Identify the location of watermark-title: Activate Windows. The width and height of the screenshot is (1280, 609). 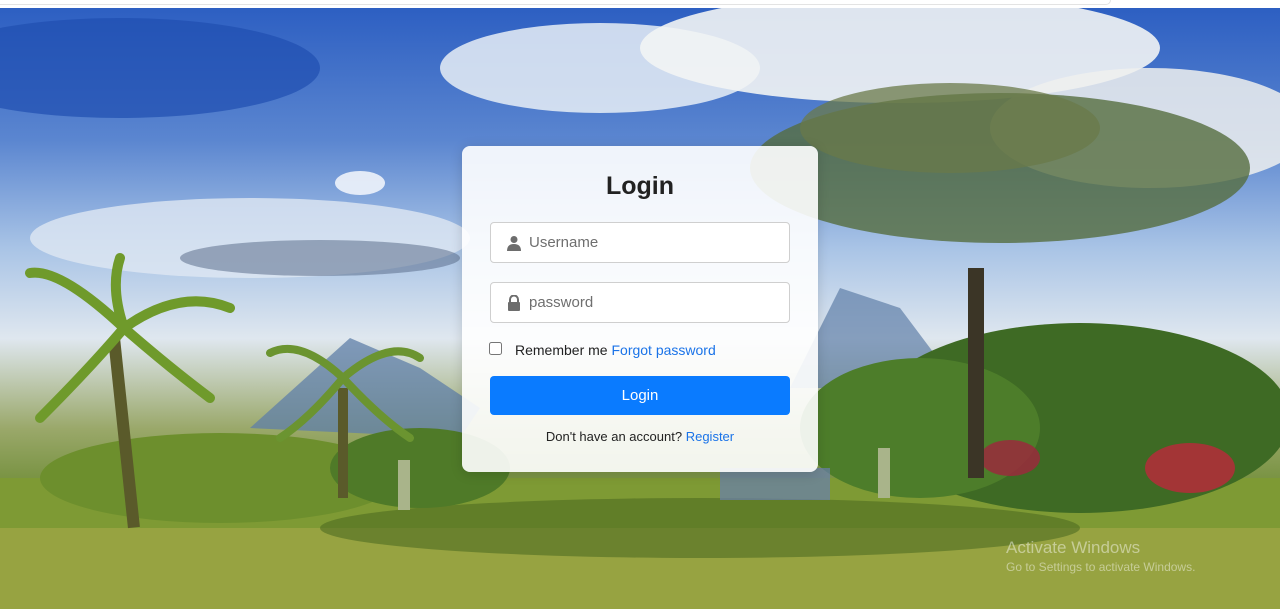
(1073, 547).